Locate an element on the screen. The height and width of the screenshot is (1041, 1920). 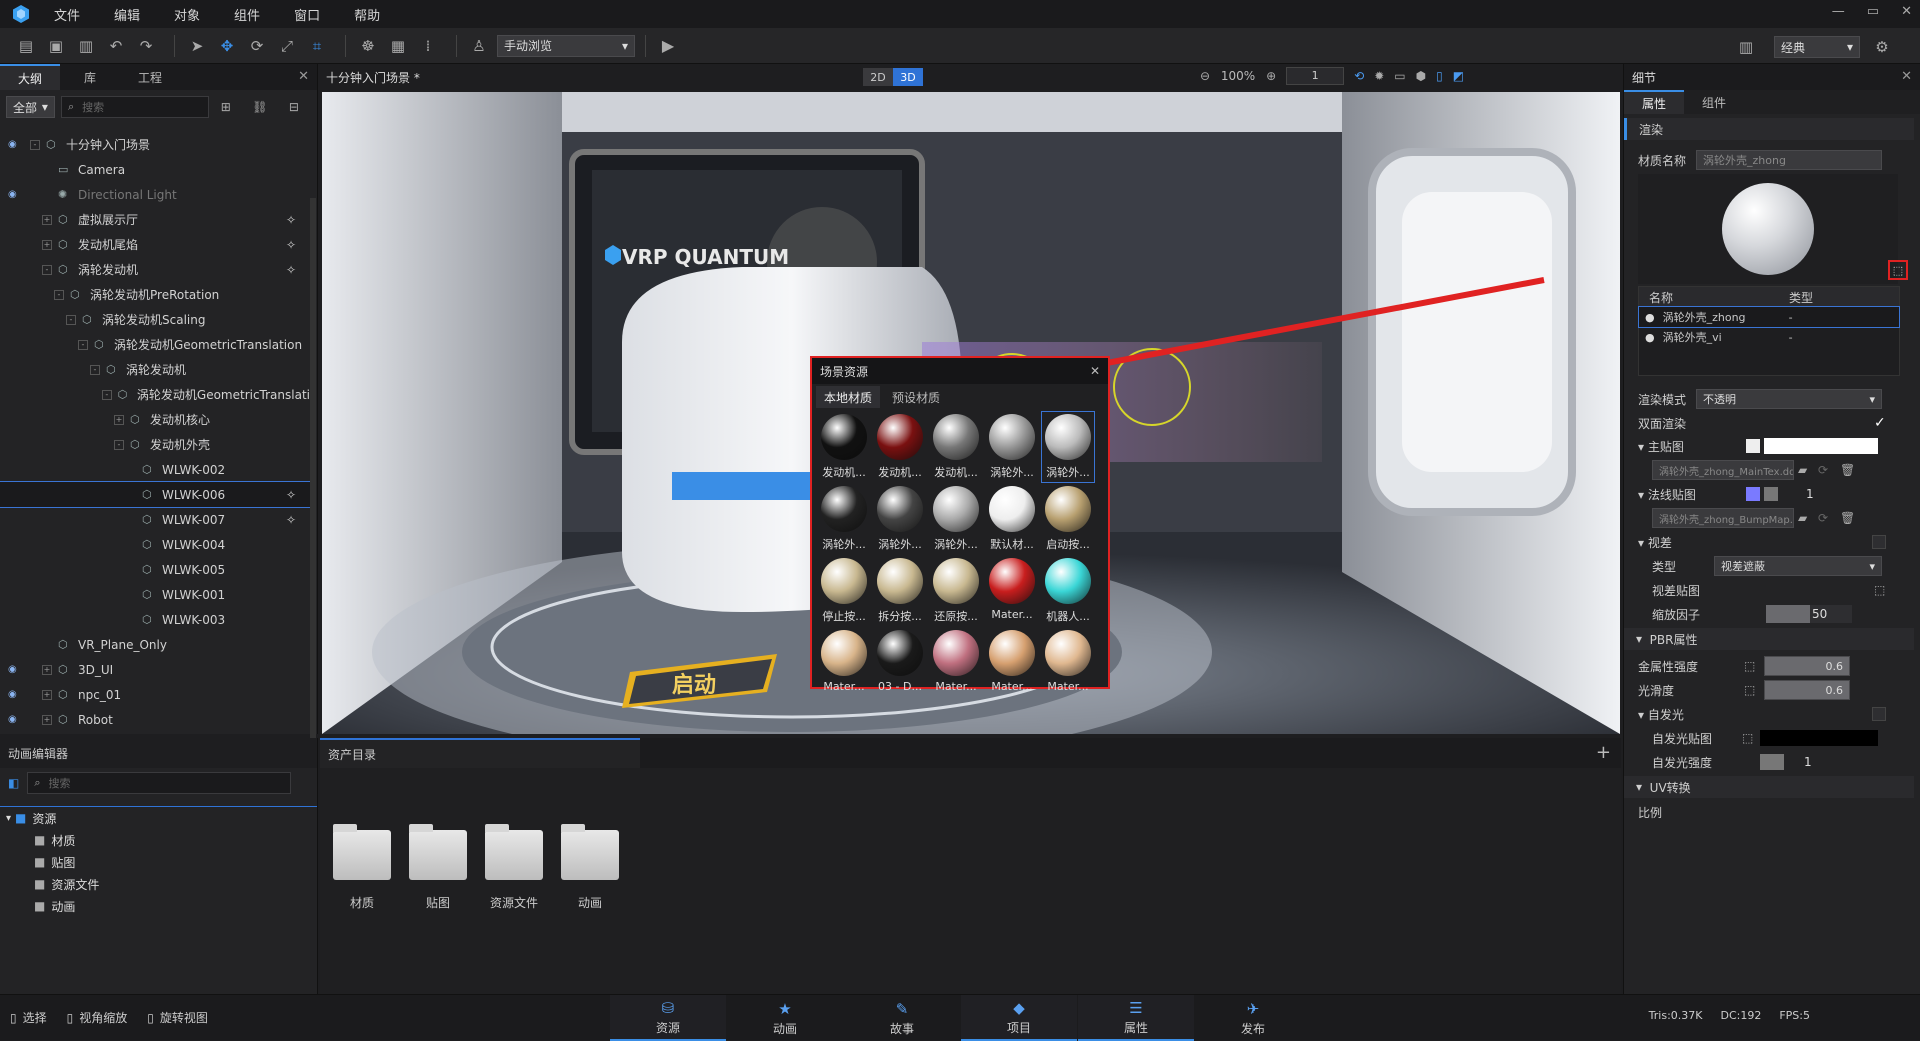
smooth-field: 0.6 is located at coordinates (1807, 690).